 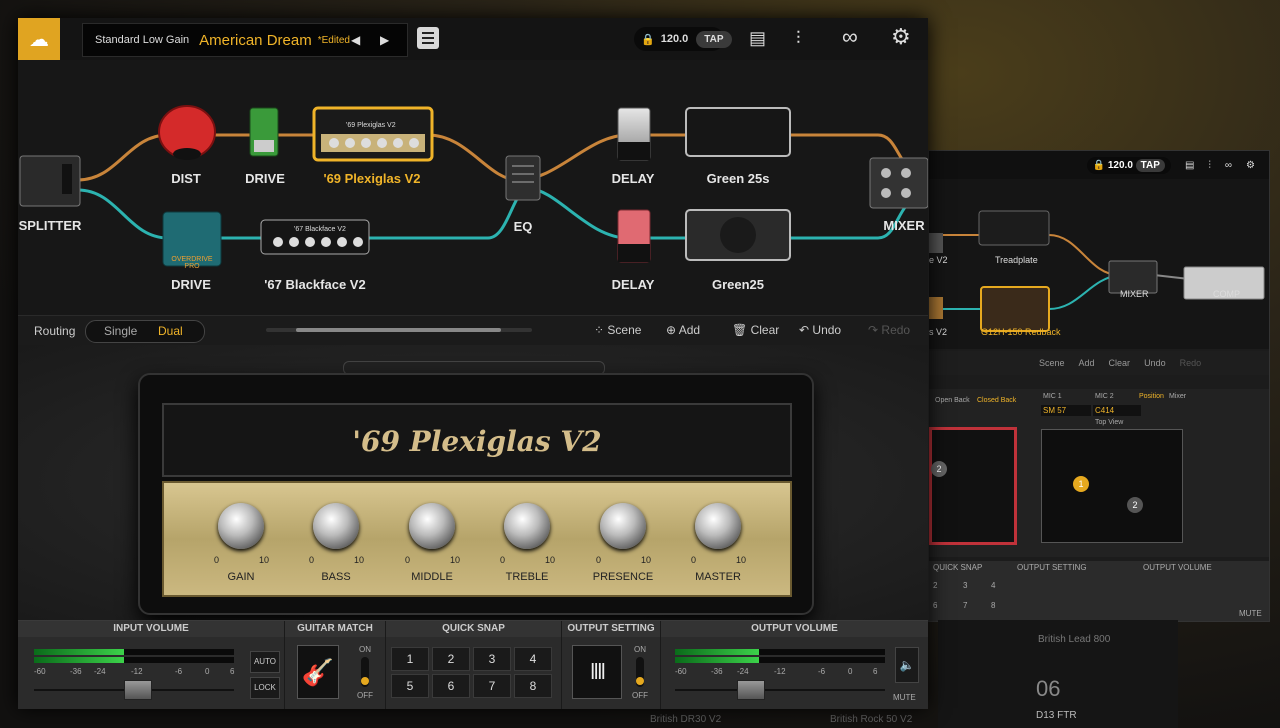 I want to click on add-button: ⊕ Add, so click(x=683, y=330).